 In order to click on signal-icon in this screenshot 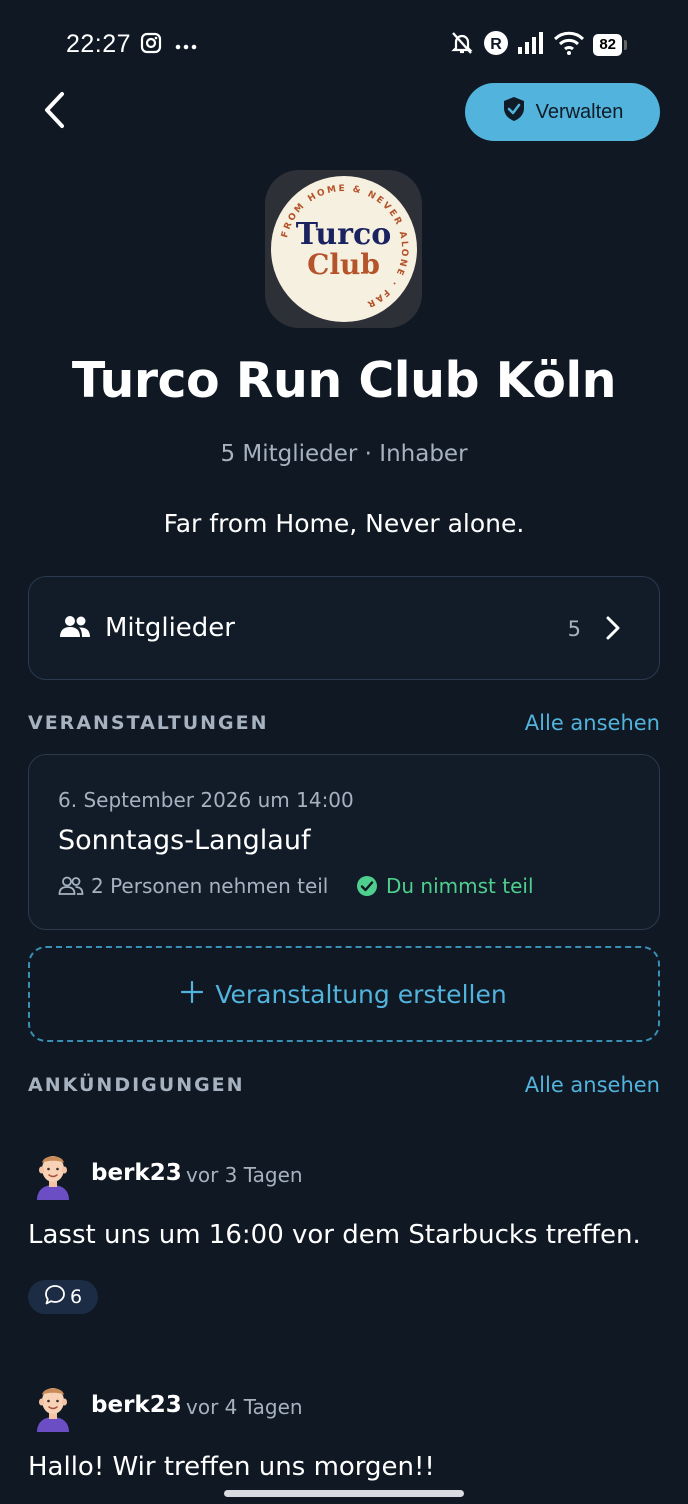, I will do `click(531, 45)`.